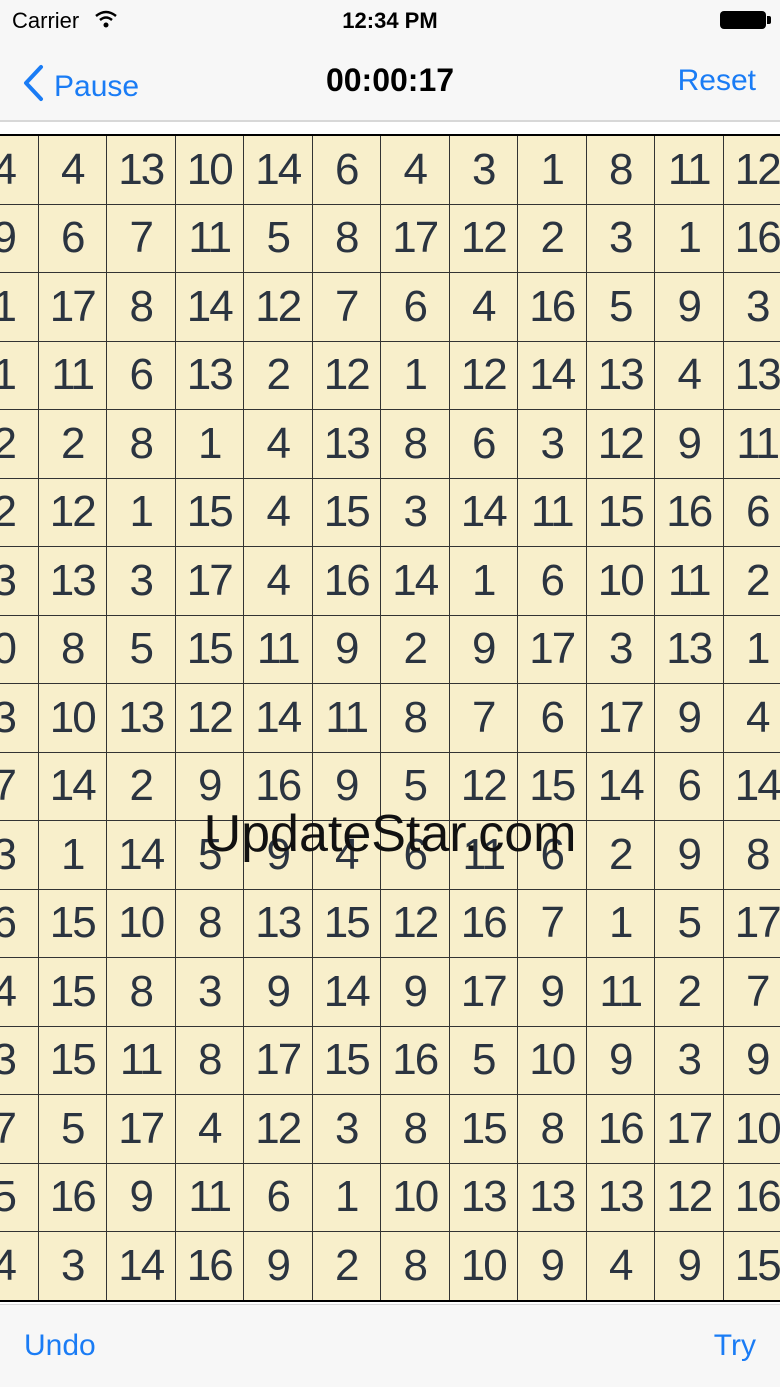 This screenshot has height=1387, width=780. I want to click on grid-cell: 0, so click(19, 649).